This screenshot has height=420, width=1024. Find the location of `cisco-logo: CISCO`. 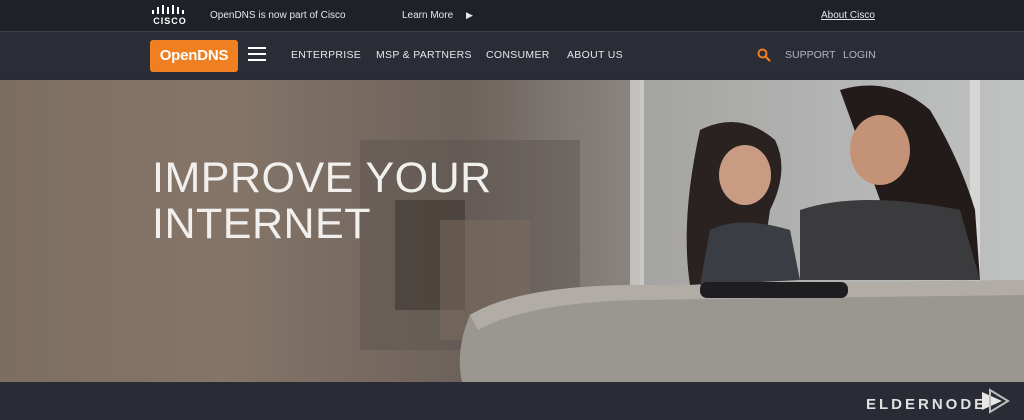

cisco-logo: CISCO is located at coordinates (170, 16).